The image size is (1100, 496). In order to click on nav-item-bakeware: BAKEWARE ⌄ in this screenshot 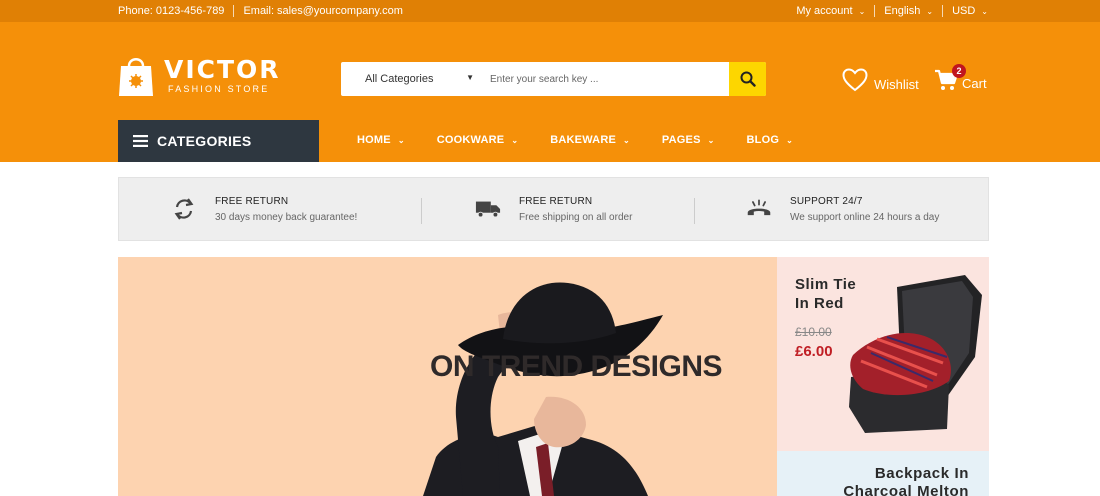, I will do `click(590, 140)`.